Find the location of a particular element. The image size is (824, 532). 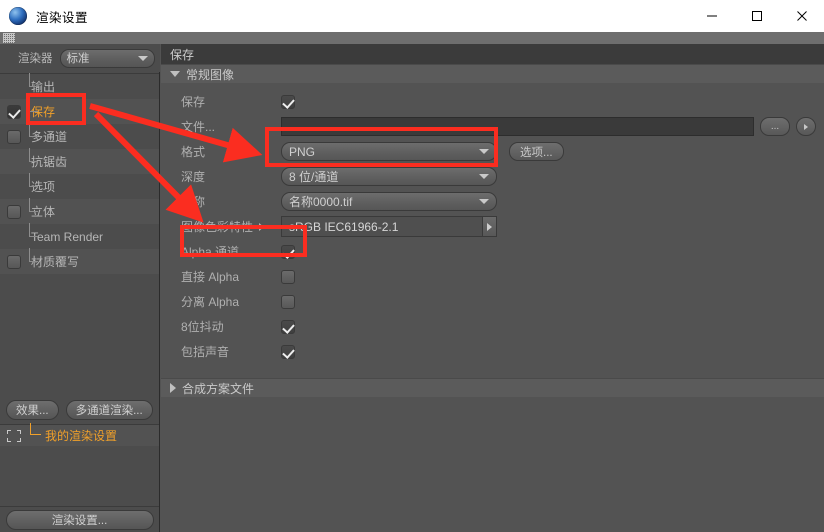

renderer-value: 标准 is located at coordinates (78, 59).